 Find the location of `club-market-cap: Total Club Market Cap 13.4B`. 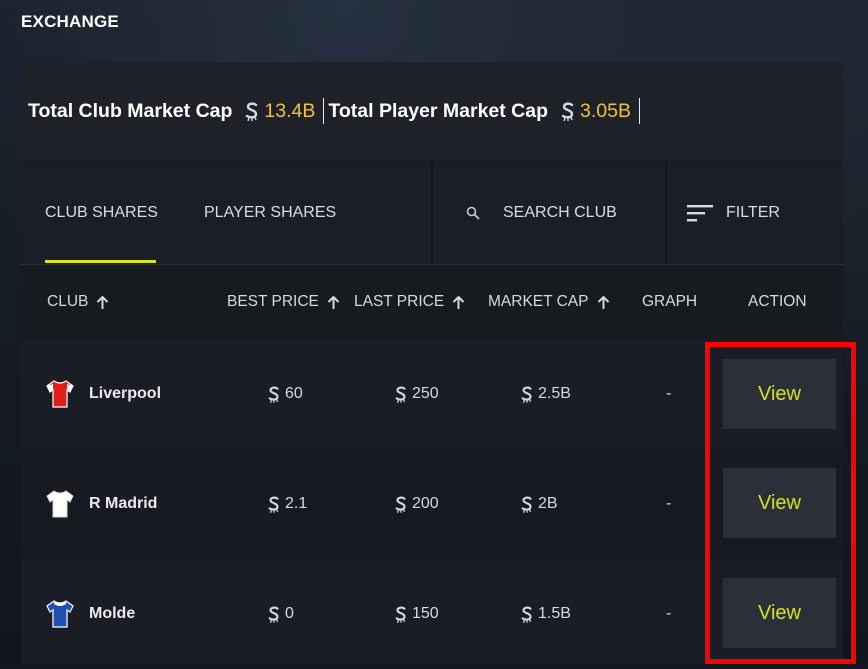

club-market-cap: Total Club Market Cap 13.4B is located at coordinates (178, 111).